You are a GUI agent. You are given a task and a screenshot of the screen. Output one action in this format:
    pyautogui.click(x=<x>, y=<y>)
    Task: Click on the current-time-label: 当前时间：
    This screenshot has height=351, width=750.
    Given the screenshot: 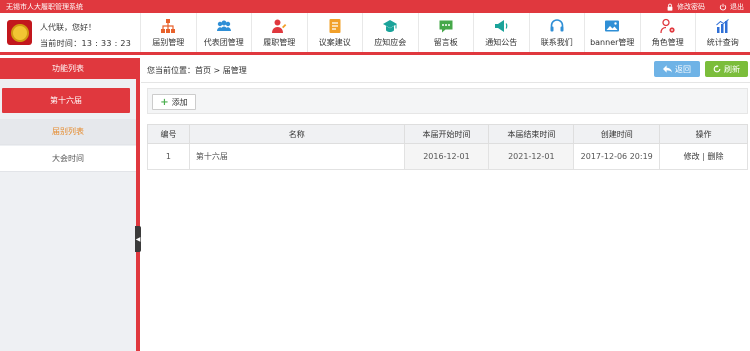 What is the action you would take?
    pyautogui.click(x=61, y=43)
    